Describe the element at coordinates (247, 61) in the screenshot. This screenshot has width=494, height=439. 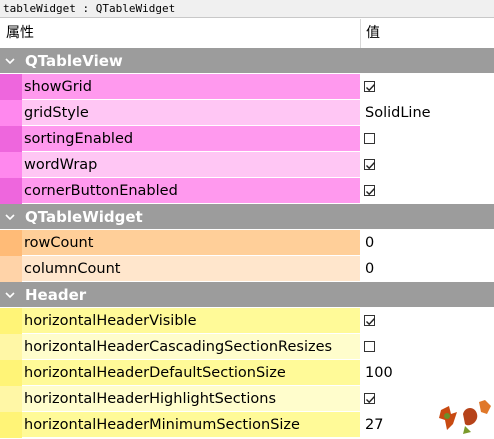
I see `group-row-0: QTableView` at that location.